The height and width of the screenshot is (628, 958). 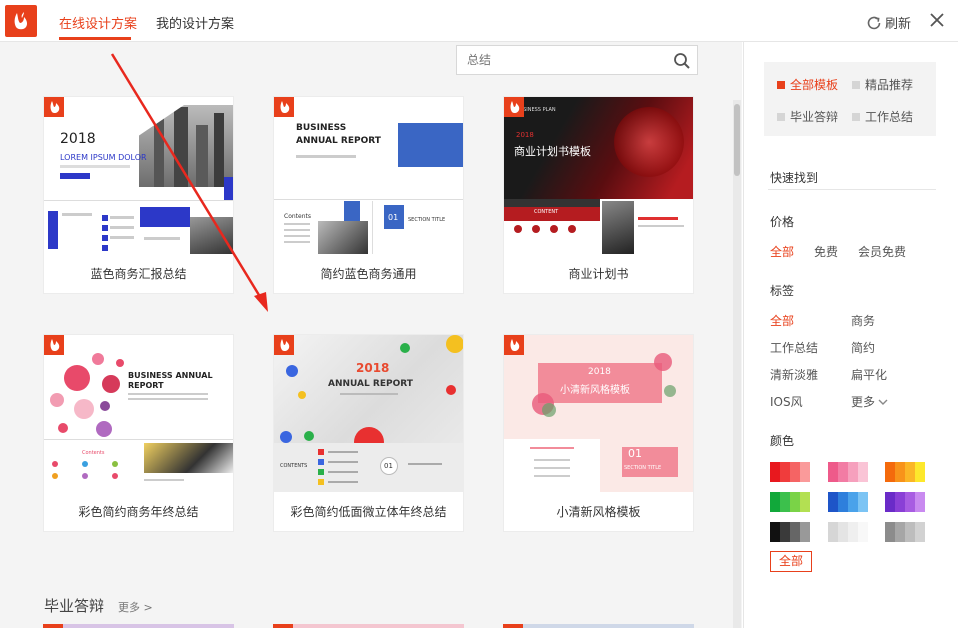 What do you see at coordinates (869, 401) in the screenshot?
I see `tag-more-button: 更多` at bounding box center [869, 401].